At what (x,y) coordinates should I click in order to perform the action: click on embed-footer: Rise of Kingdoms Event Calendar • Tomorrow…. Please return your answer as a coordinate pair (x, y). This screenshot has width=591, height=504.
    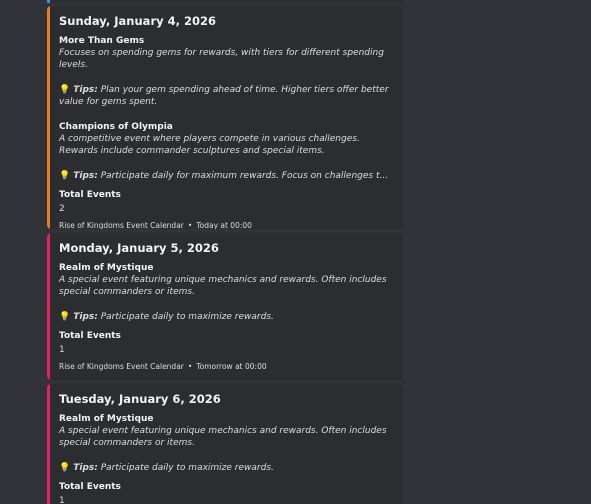
    Looking at the image, I should click on (226, 367).